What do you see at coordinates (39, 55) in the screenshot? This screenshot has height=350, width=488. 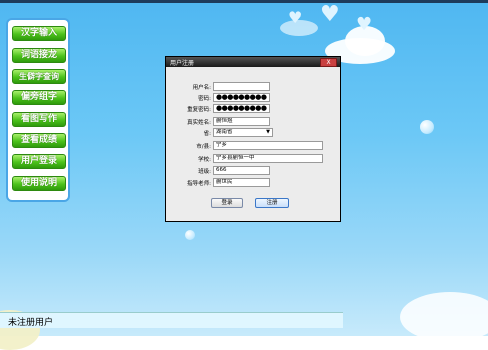 I see `sidebar-item-word-chain: 词语接龙` at bounding box center [39, 55].